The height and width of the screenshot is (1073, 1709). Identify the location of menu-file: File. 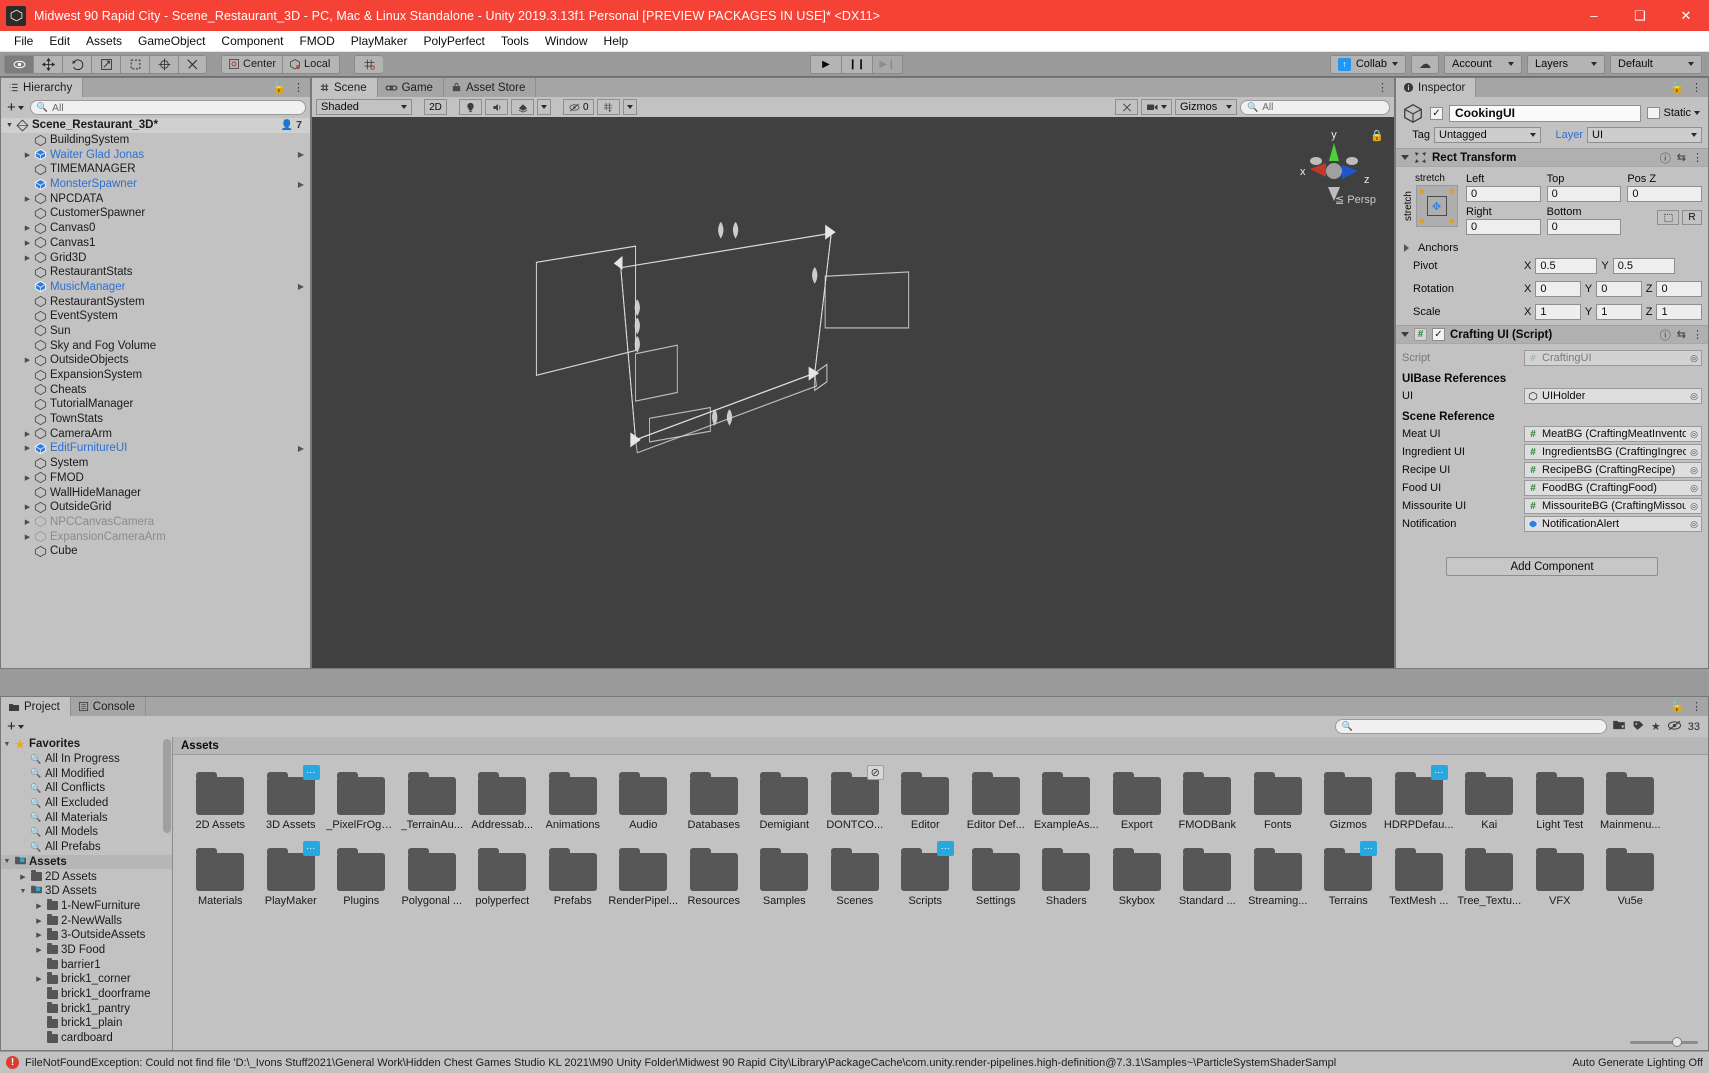
(23, 41).